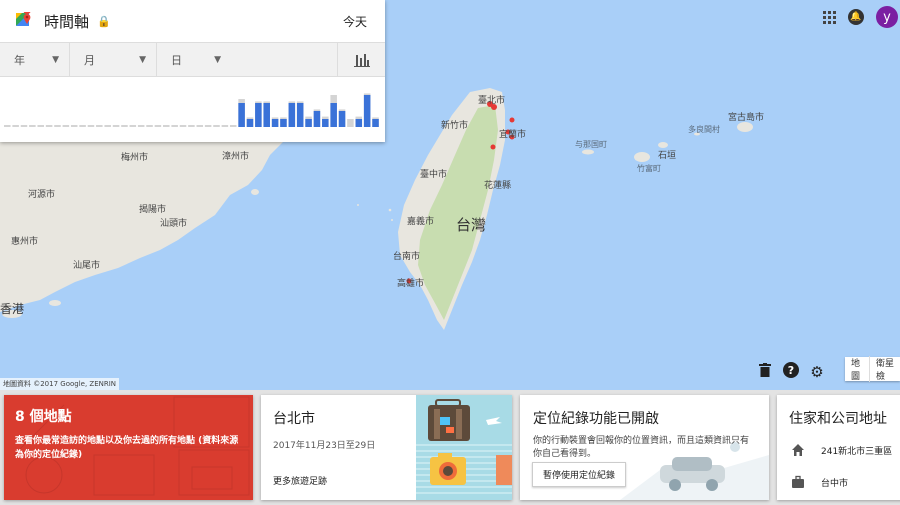  I want to click on work-address: 台中市, so click(835, 483).